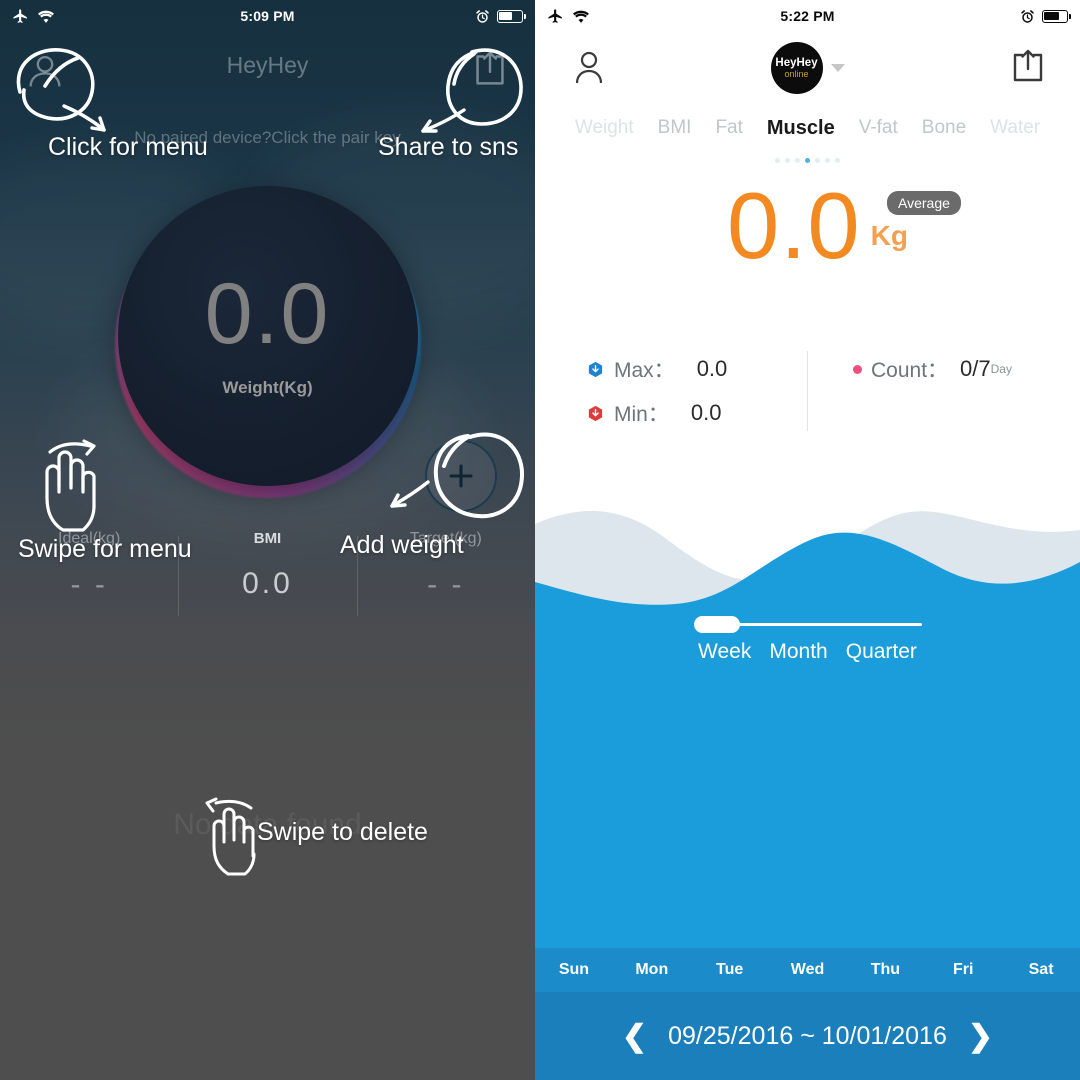  What do you see at coordinates (963, 969) in the screenshot?
I see `weekday-fri: Fri` at bounding box center [963, 969].